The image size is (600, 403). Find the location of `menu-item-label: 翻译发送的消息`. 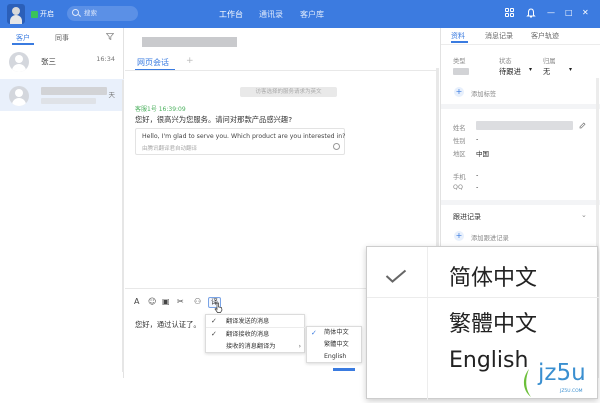

menu-item-label: 翻译发送的消息 is located at coordinates (248, 321).